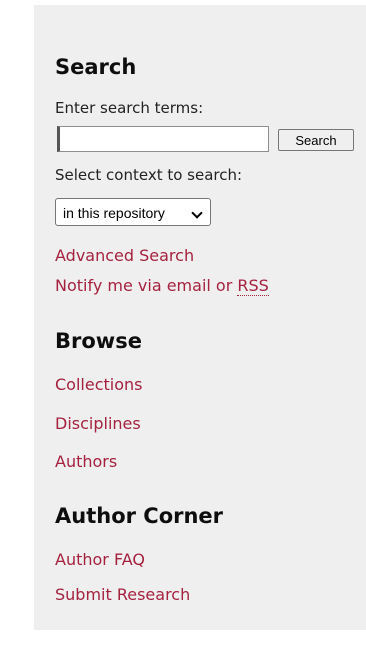  What do you see at coordinates (96, 67) in the screenshot?
I see `search-heading: Search` at bounding box center [96, 67].